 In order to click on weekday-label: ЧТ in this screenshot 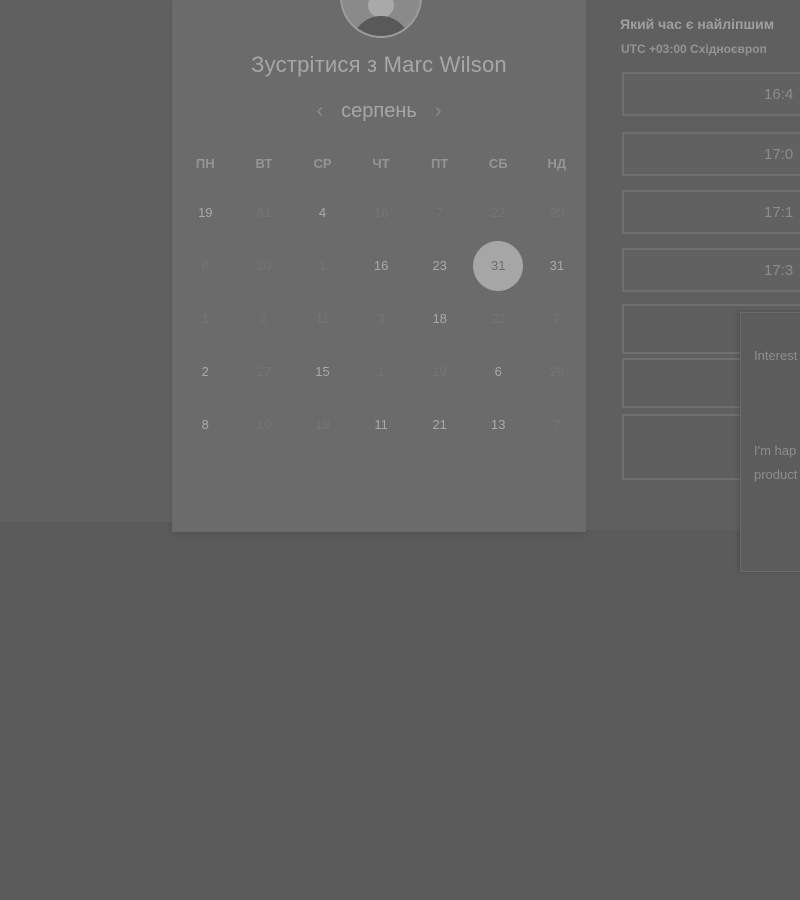, I will do `click(381, 163)`.